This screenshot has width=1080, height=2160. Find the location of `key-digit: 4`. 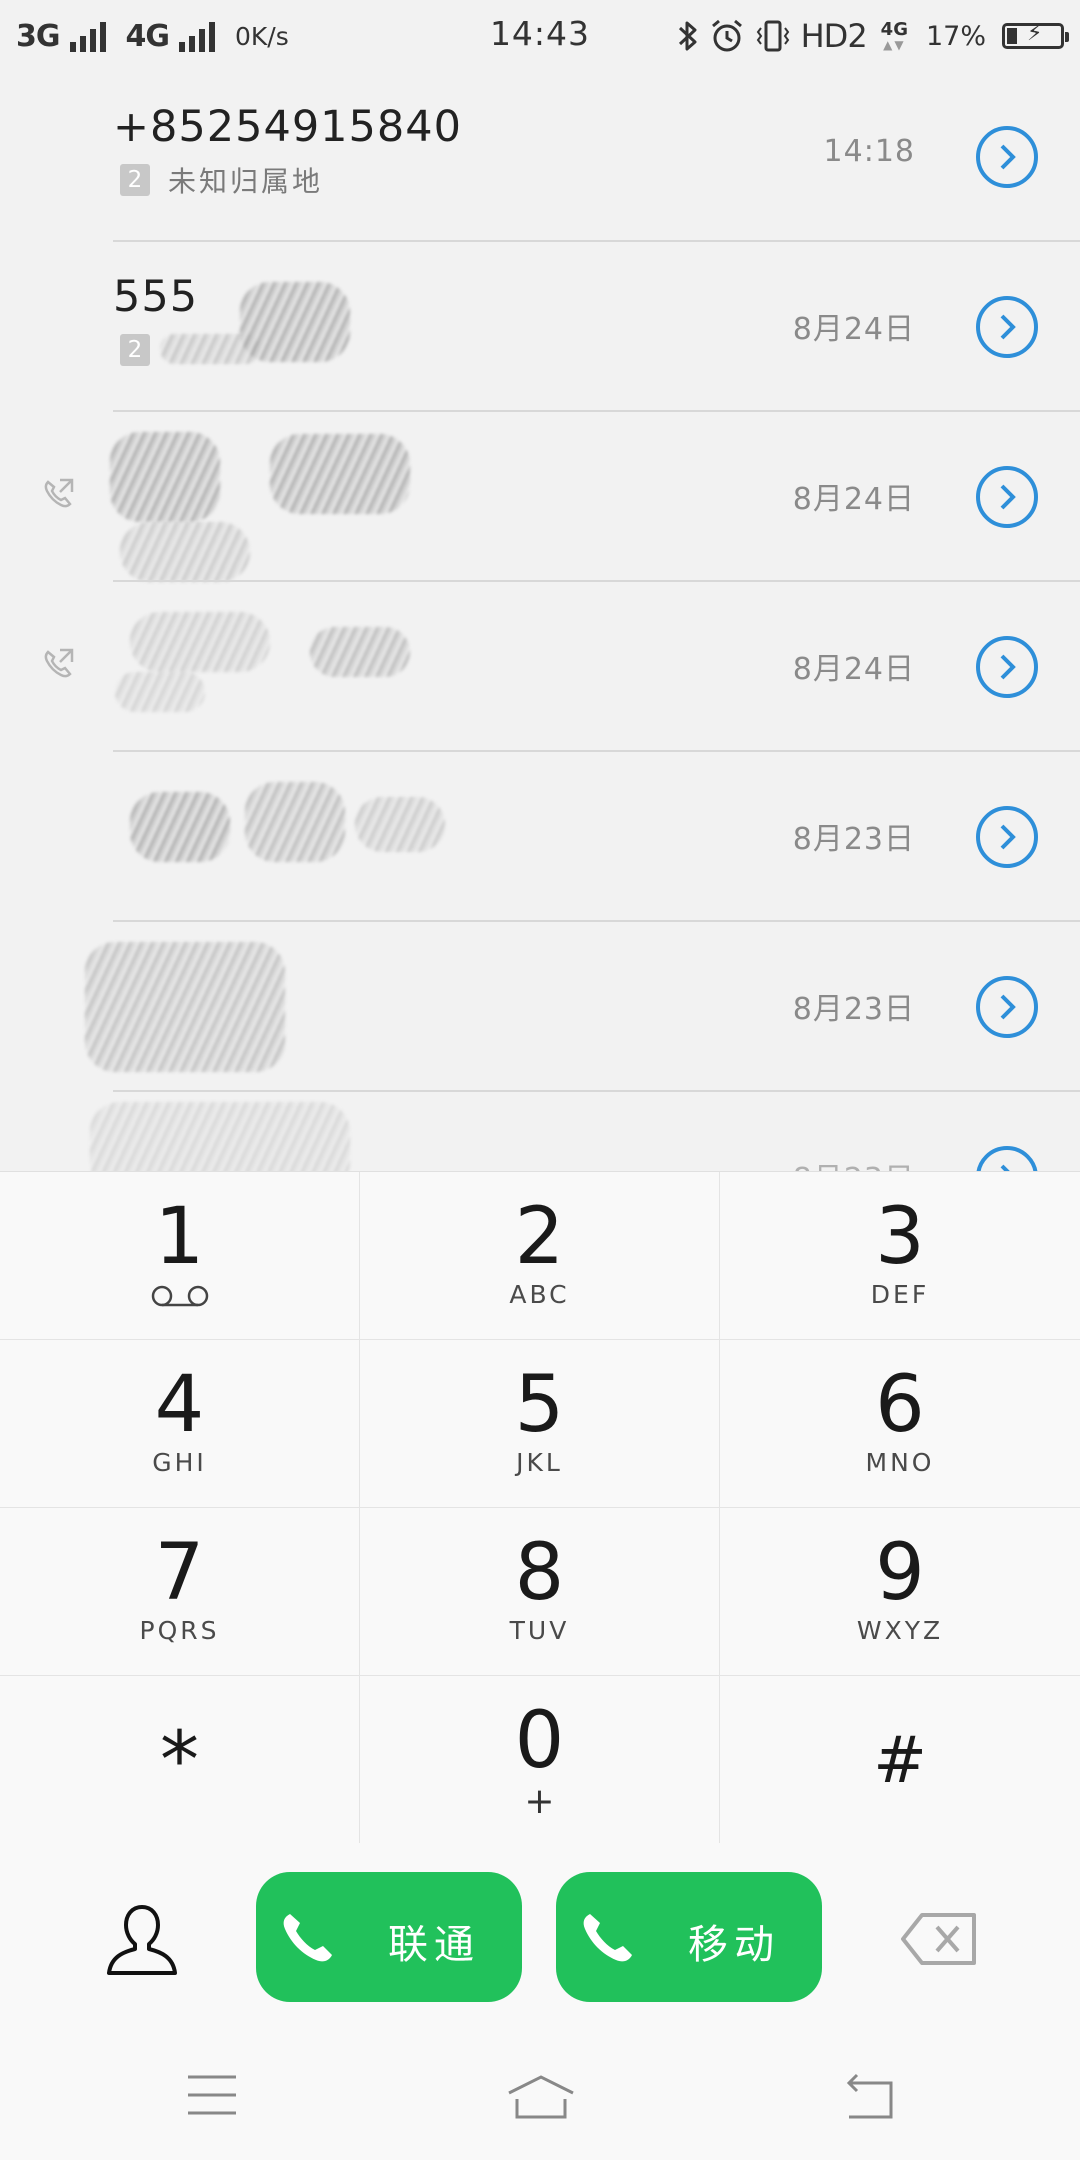

key-digit: 4 is located at coordinates (179, 1405).